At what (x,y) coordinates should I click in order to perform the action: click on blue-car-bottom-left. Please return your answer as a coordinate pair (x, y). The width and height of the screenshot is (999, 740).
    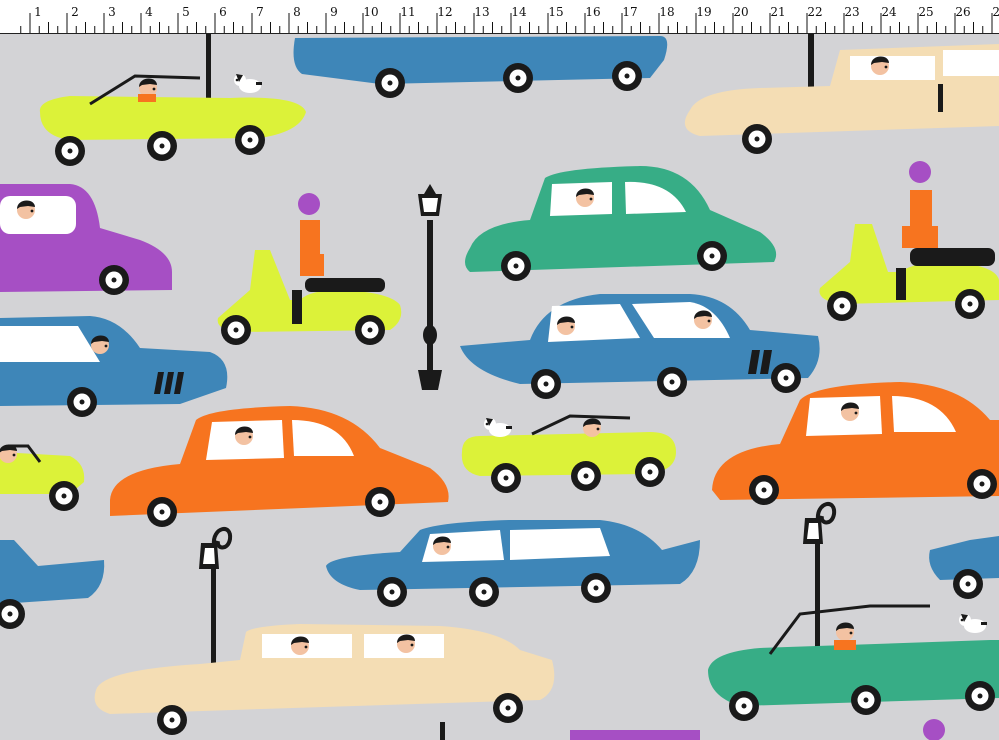
    Looking at the image, I should click on (52, 584).